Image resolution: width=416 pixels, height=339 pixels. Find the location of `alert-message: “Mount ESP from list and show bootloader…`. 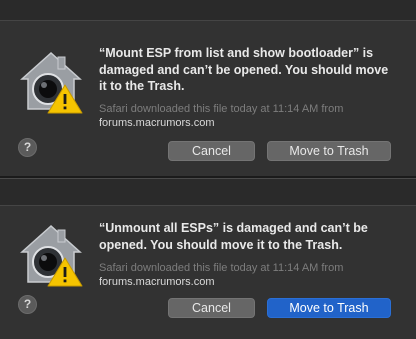

alert-message: “Mount ESP from list and show bootloader… is located at coordinates (244, 69).